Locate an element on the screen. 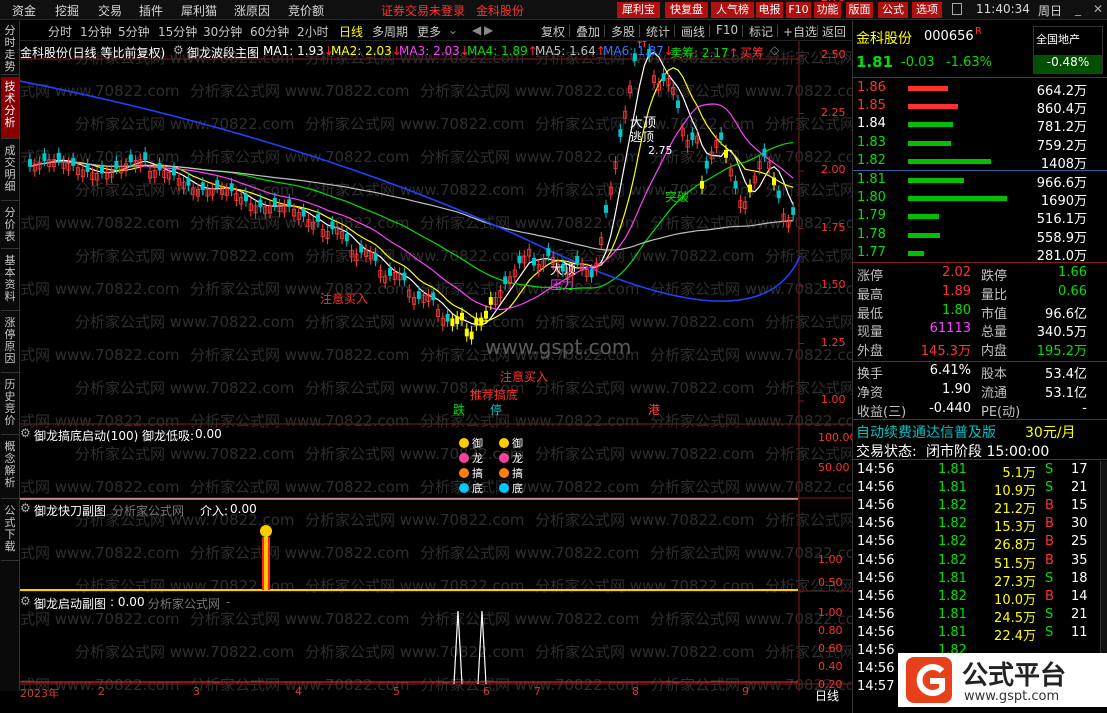 This screenshot has height=713, width=1107. menu-item-trade: 交易 is located at coordinates (110, 10).